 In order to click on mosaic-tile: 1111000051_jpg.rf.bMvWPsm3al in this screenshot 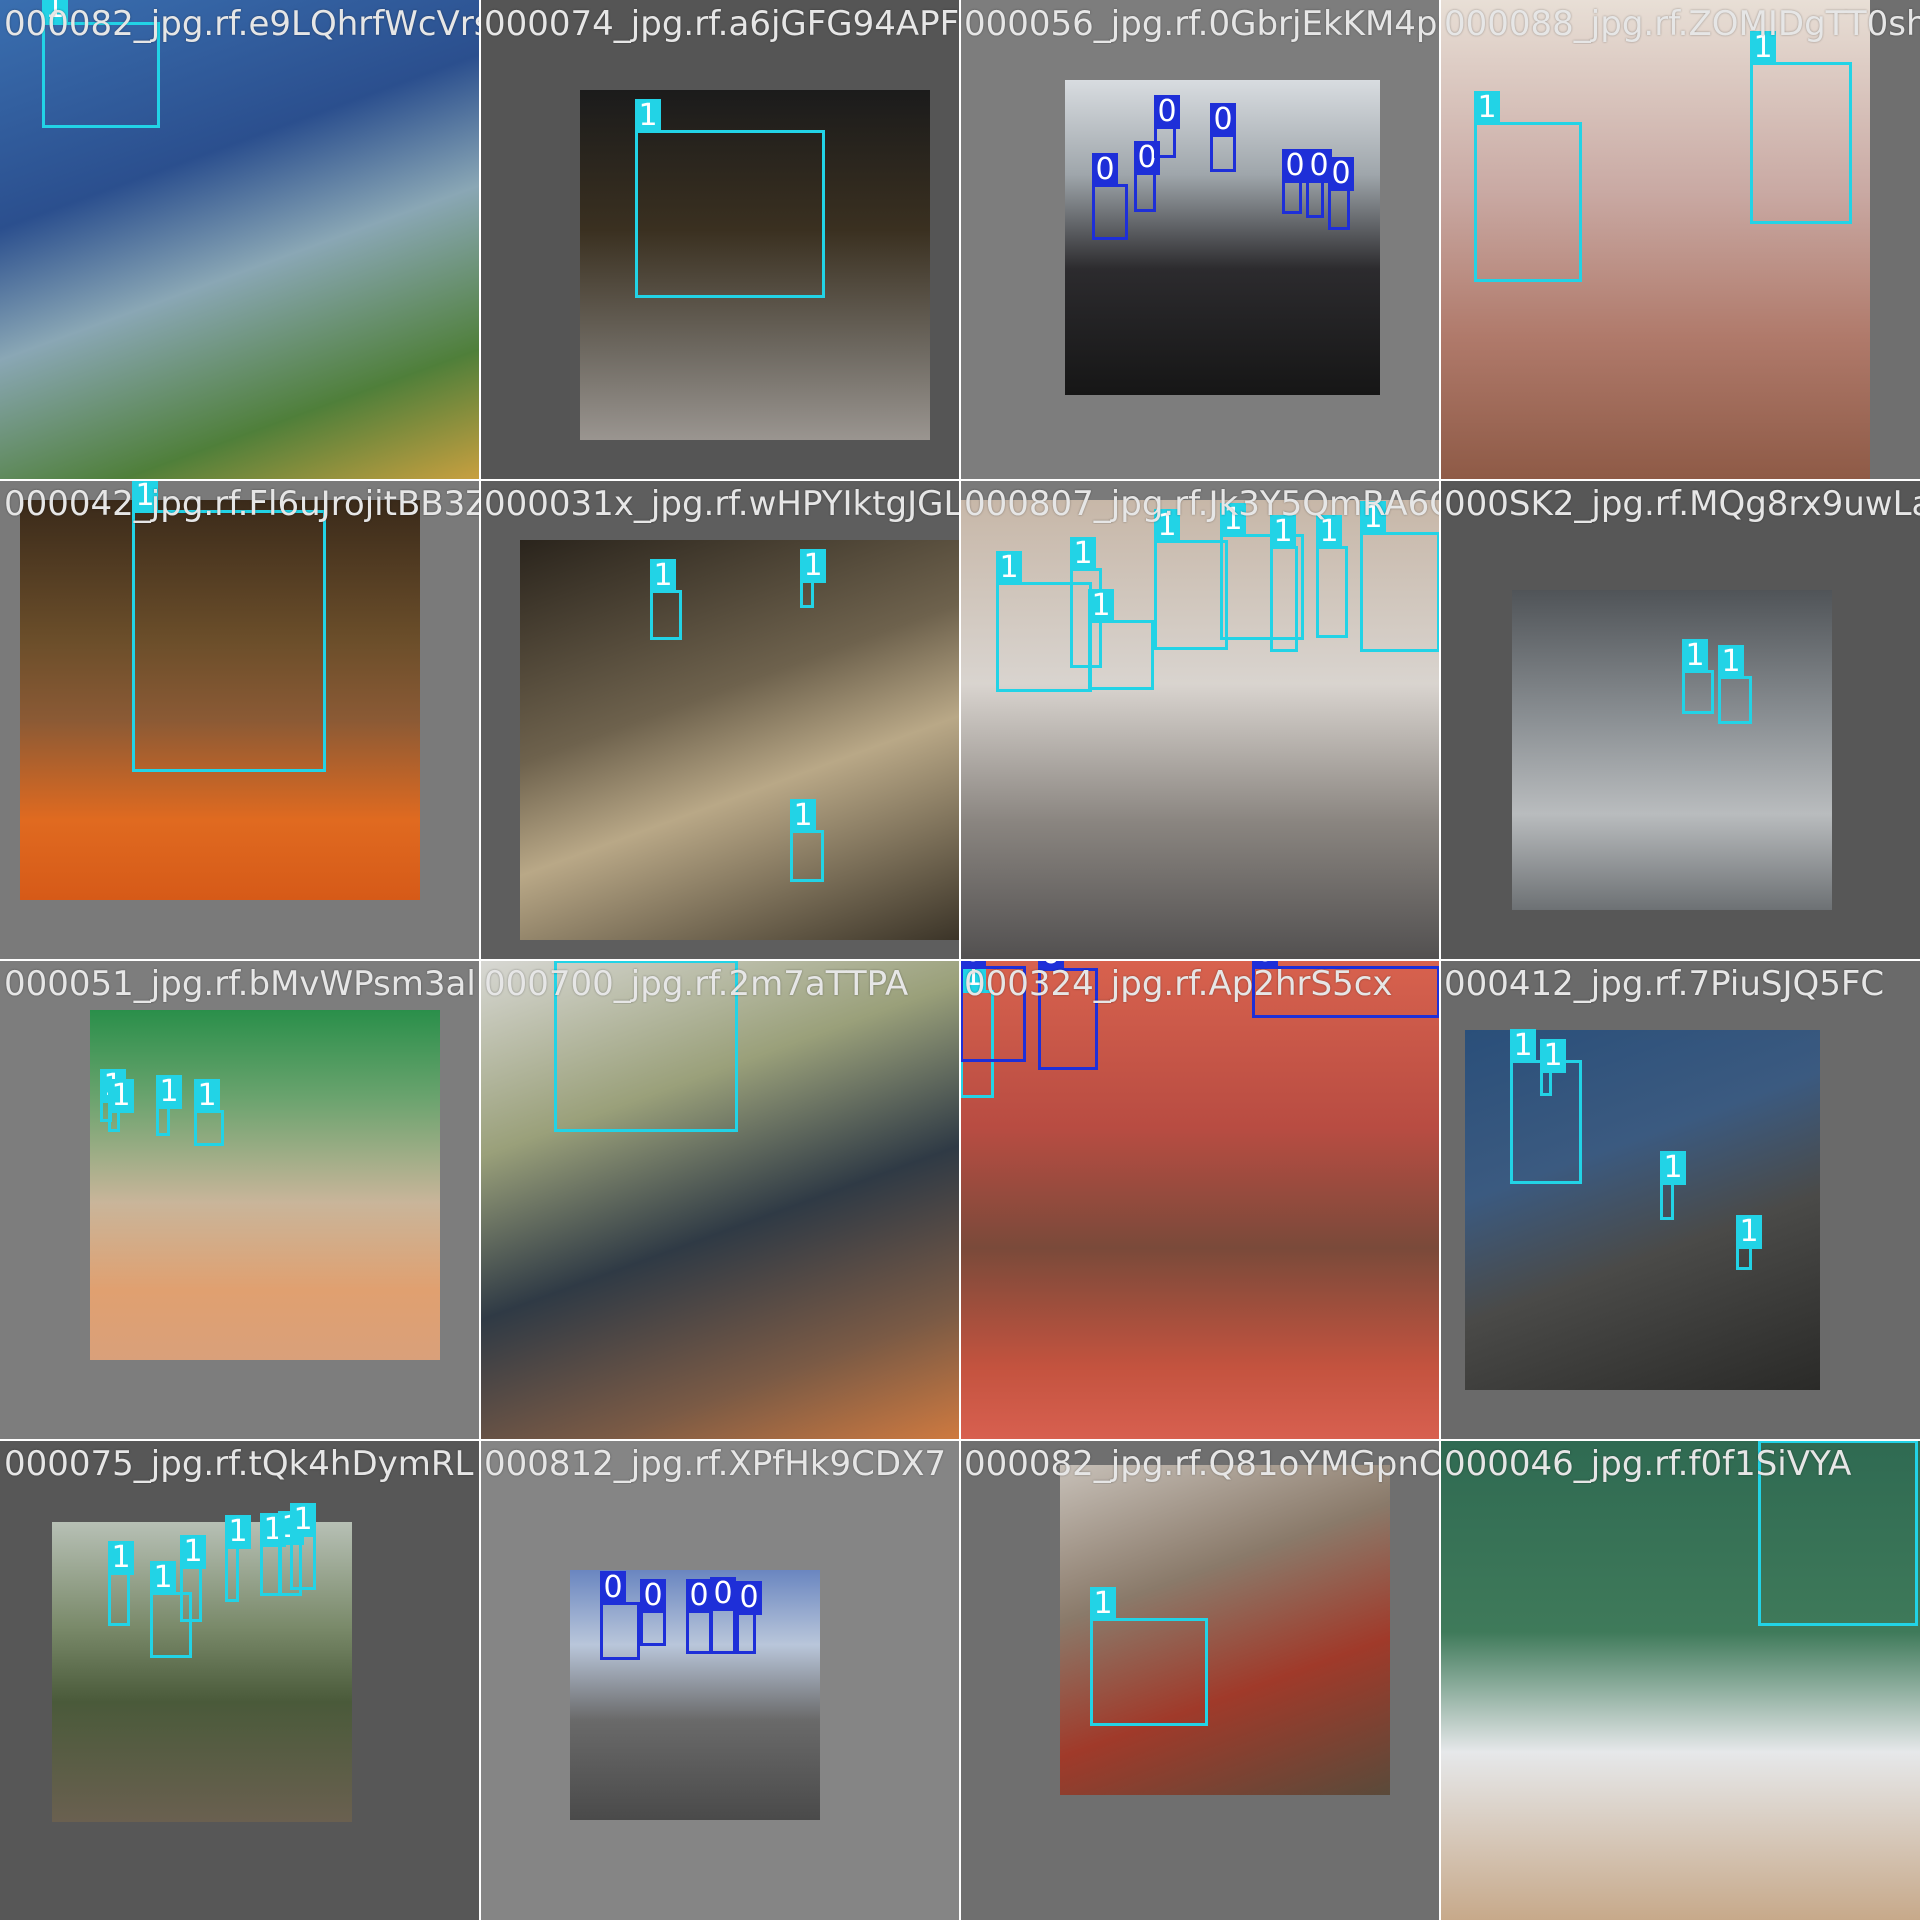, I will do `click(240, 1200)`.